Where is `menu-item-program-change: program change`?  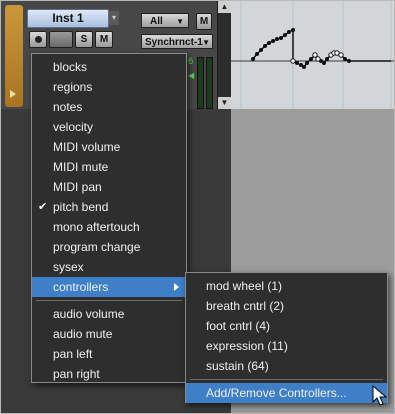
menu-item-program-change: program change is located at coordinates (109, 247).